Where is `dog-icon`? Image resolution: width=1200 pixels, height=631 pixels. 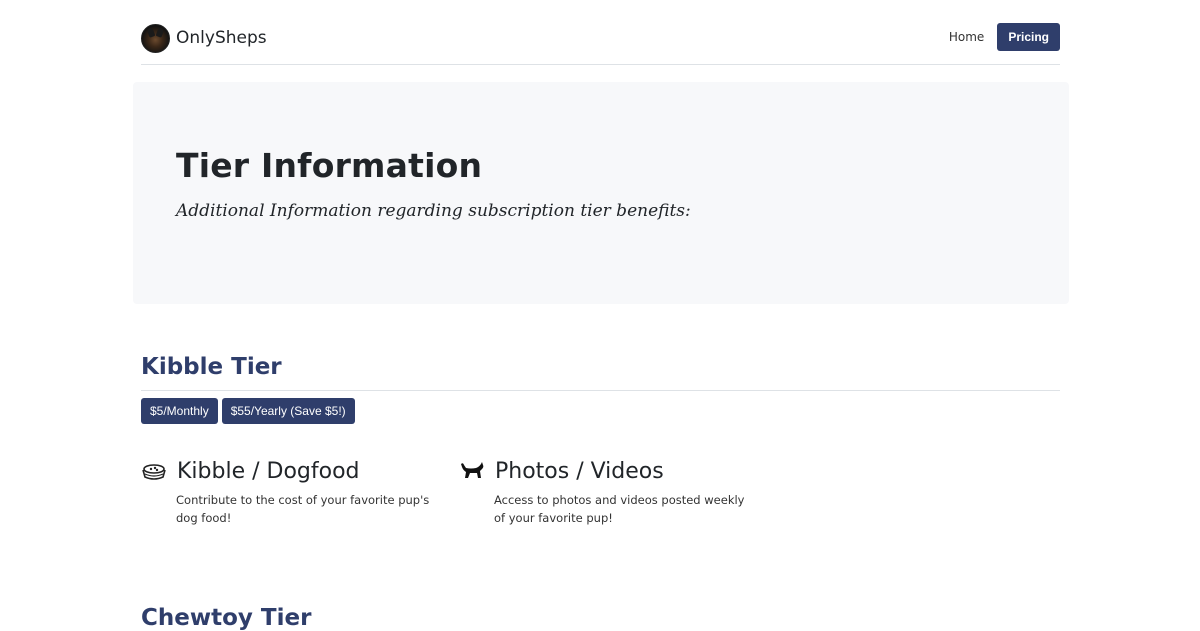
dog-icon is located at coordinates (472, 471).